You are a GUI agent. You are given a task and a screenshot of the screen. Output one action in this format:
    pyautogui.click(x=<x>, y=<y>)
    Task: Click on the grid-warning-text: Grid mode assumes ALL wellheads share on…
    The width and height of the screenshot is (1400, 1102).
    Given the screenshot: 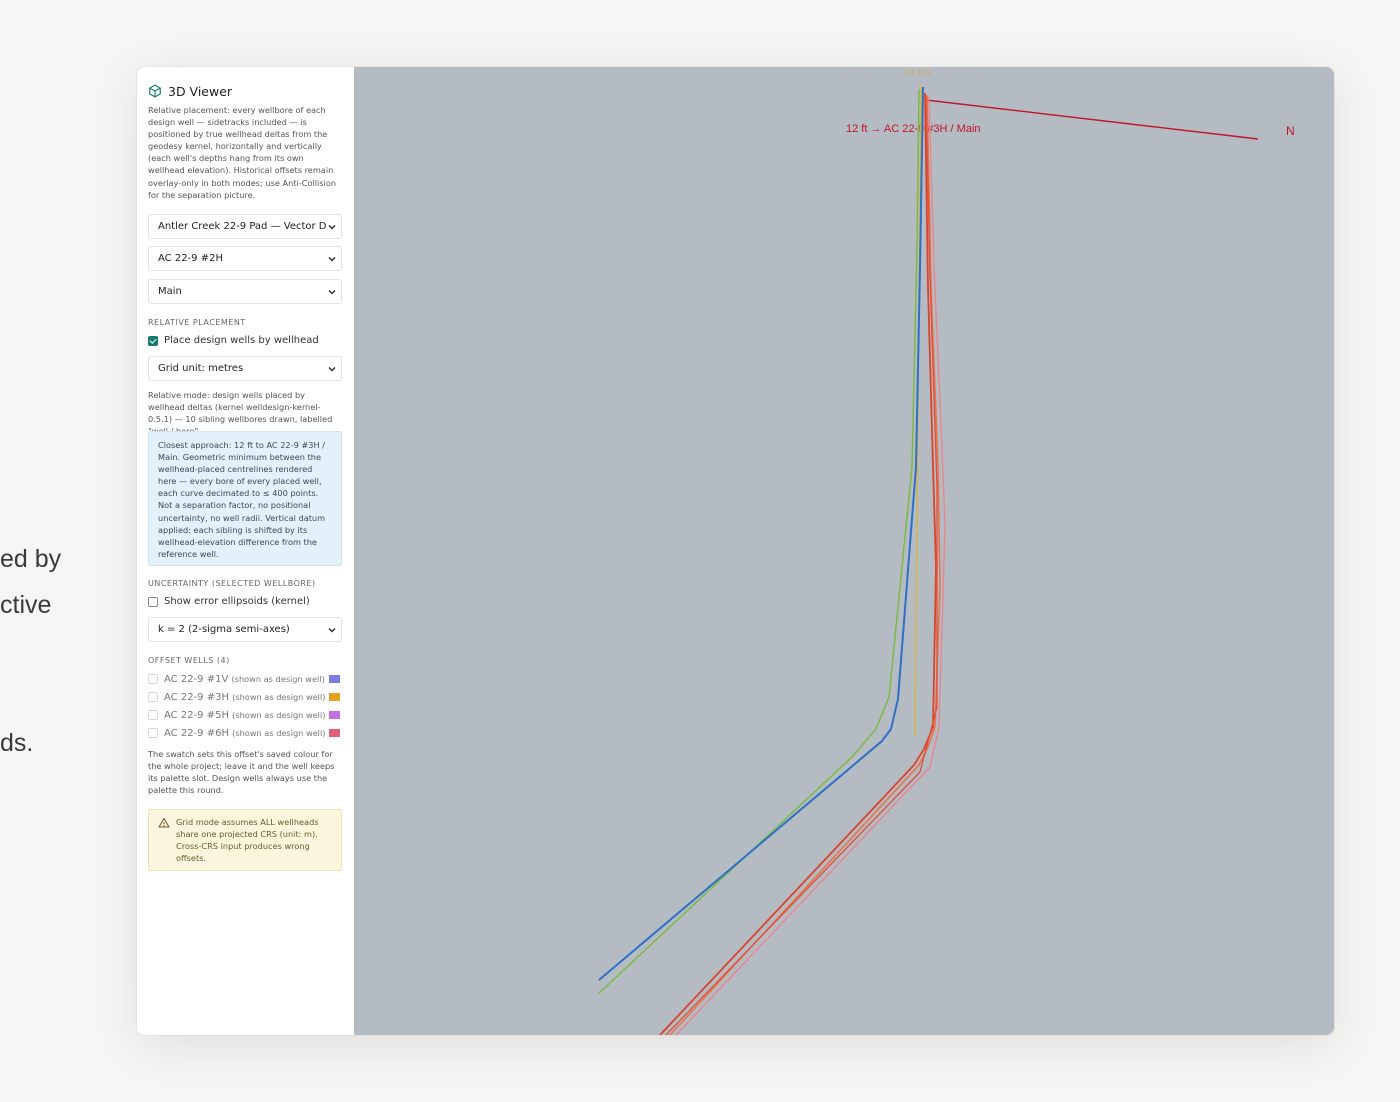 What is the action you would take?
    pyautogui.click(x=247, y=840)
    